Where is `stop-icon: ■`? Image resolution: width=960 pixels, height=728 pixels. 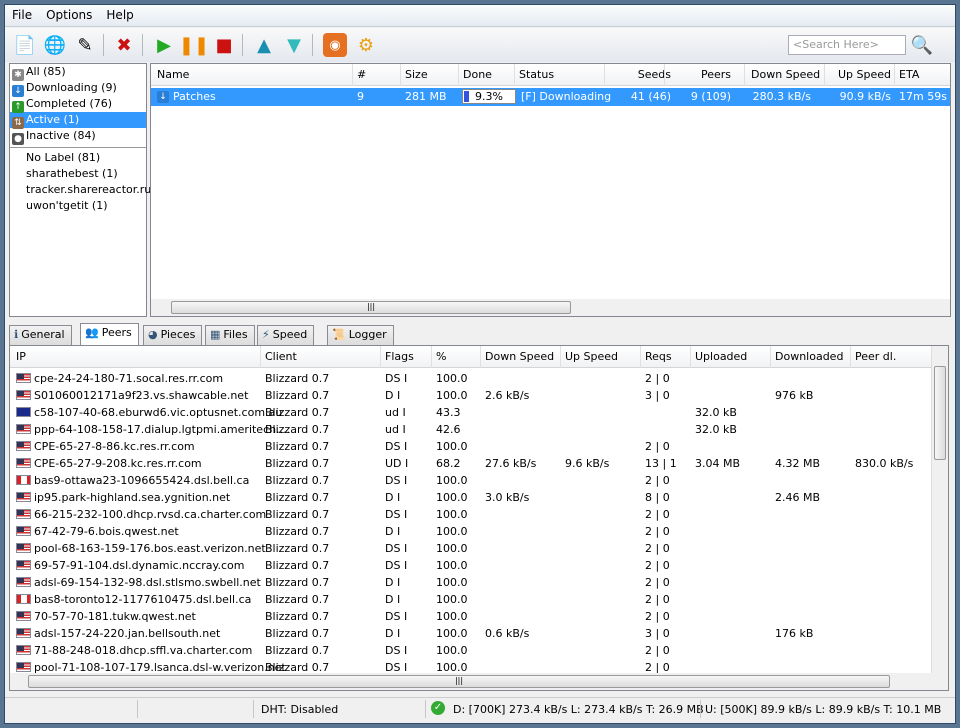
stop-icon: ■ is located at coordinates (224, 45).